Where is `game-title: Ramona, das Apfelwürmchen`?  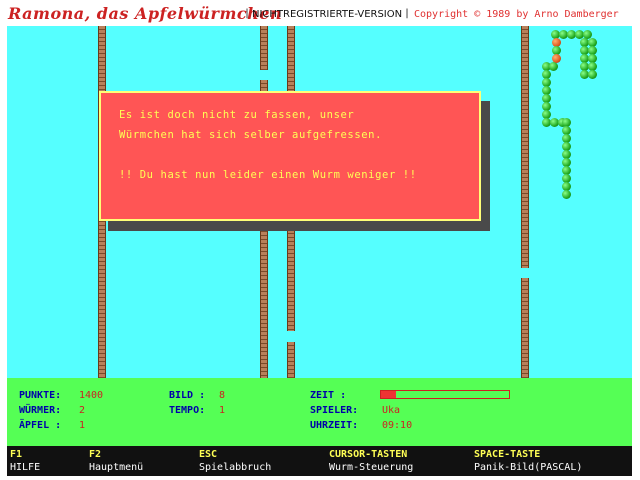 game-title: Ramona, das Apfelwürmchen is located at coordinates (145, 13).